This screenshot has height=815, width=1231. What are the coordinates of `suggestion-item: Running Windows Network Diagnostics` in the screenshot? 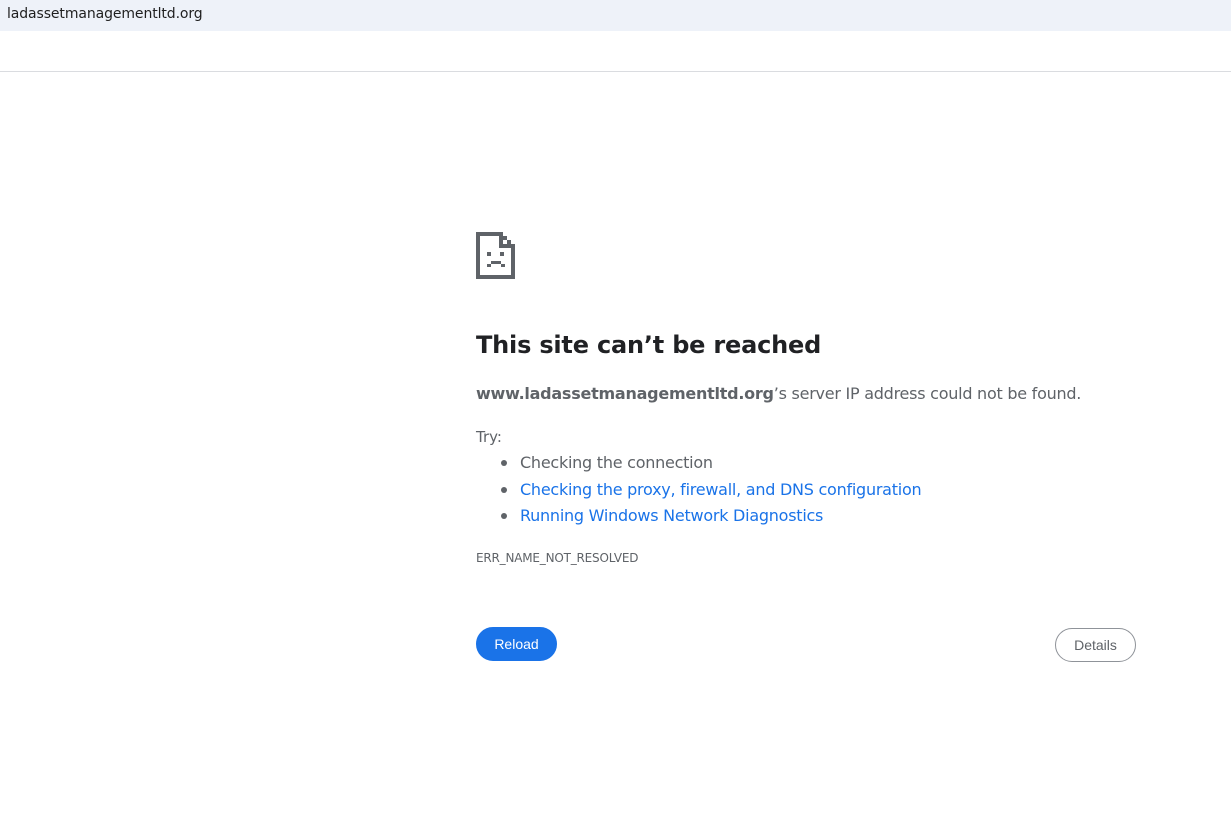 It's located at (698, 518).